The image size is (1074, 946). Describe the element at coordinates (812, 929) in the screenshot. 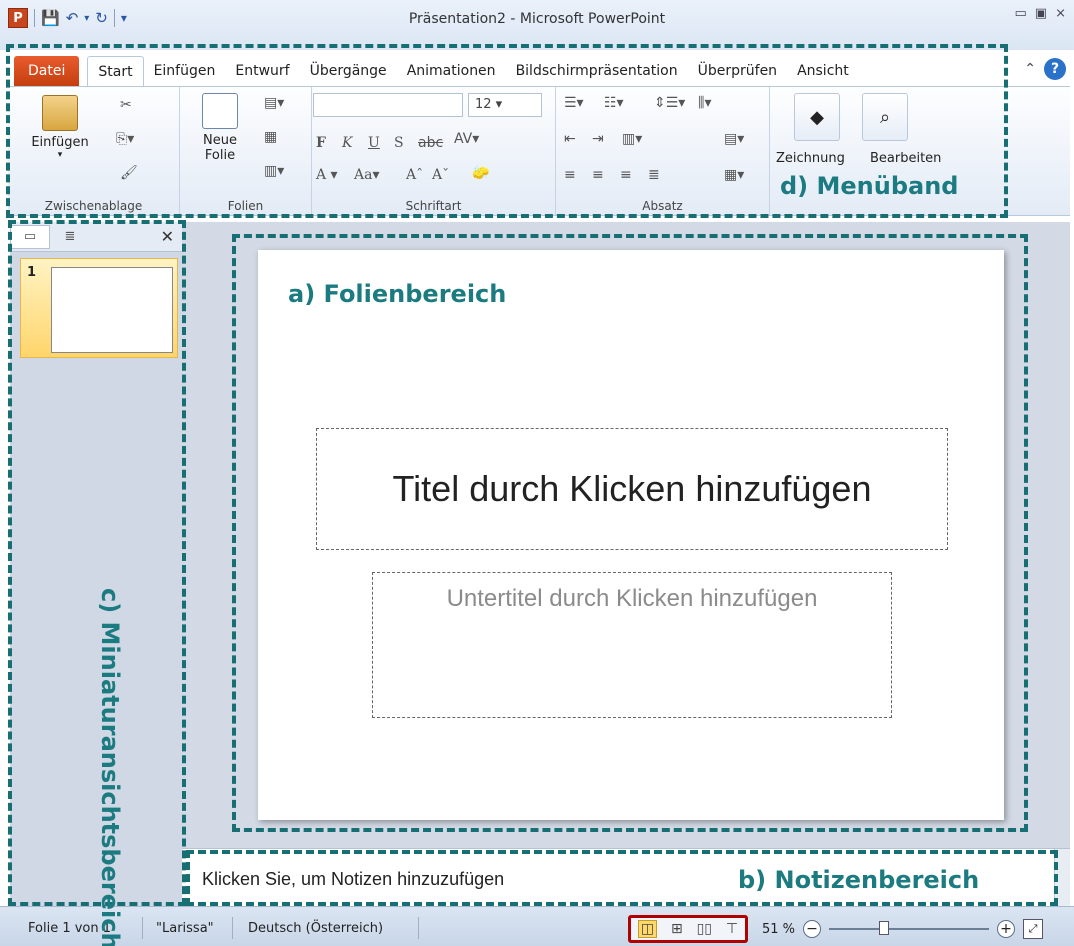

I see `zoom-out-icon: −` at that location.